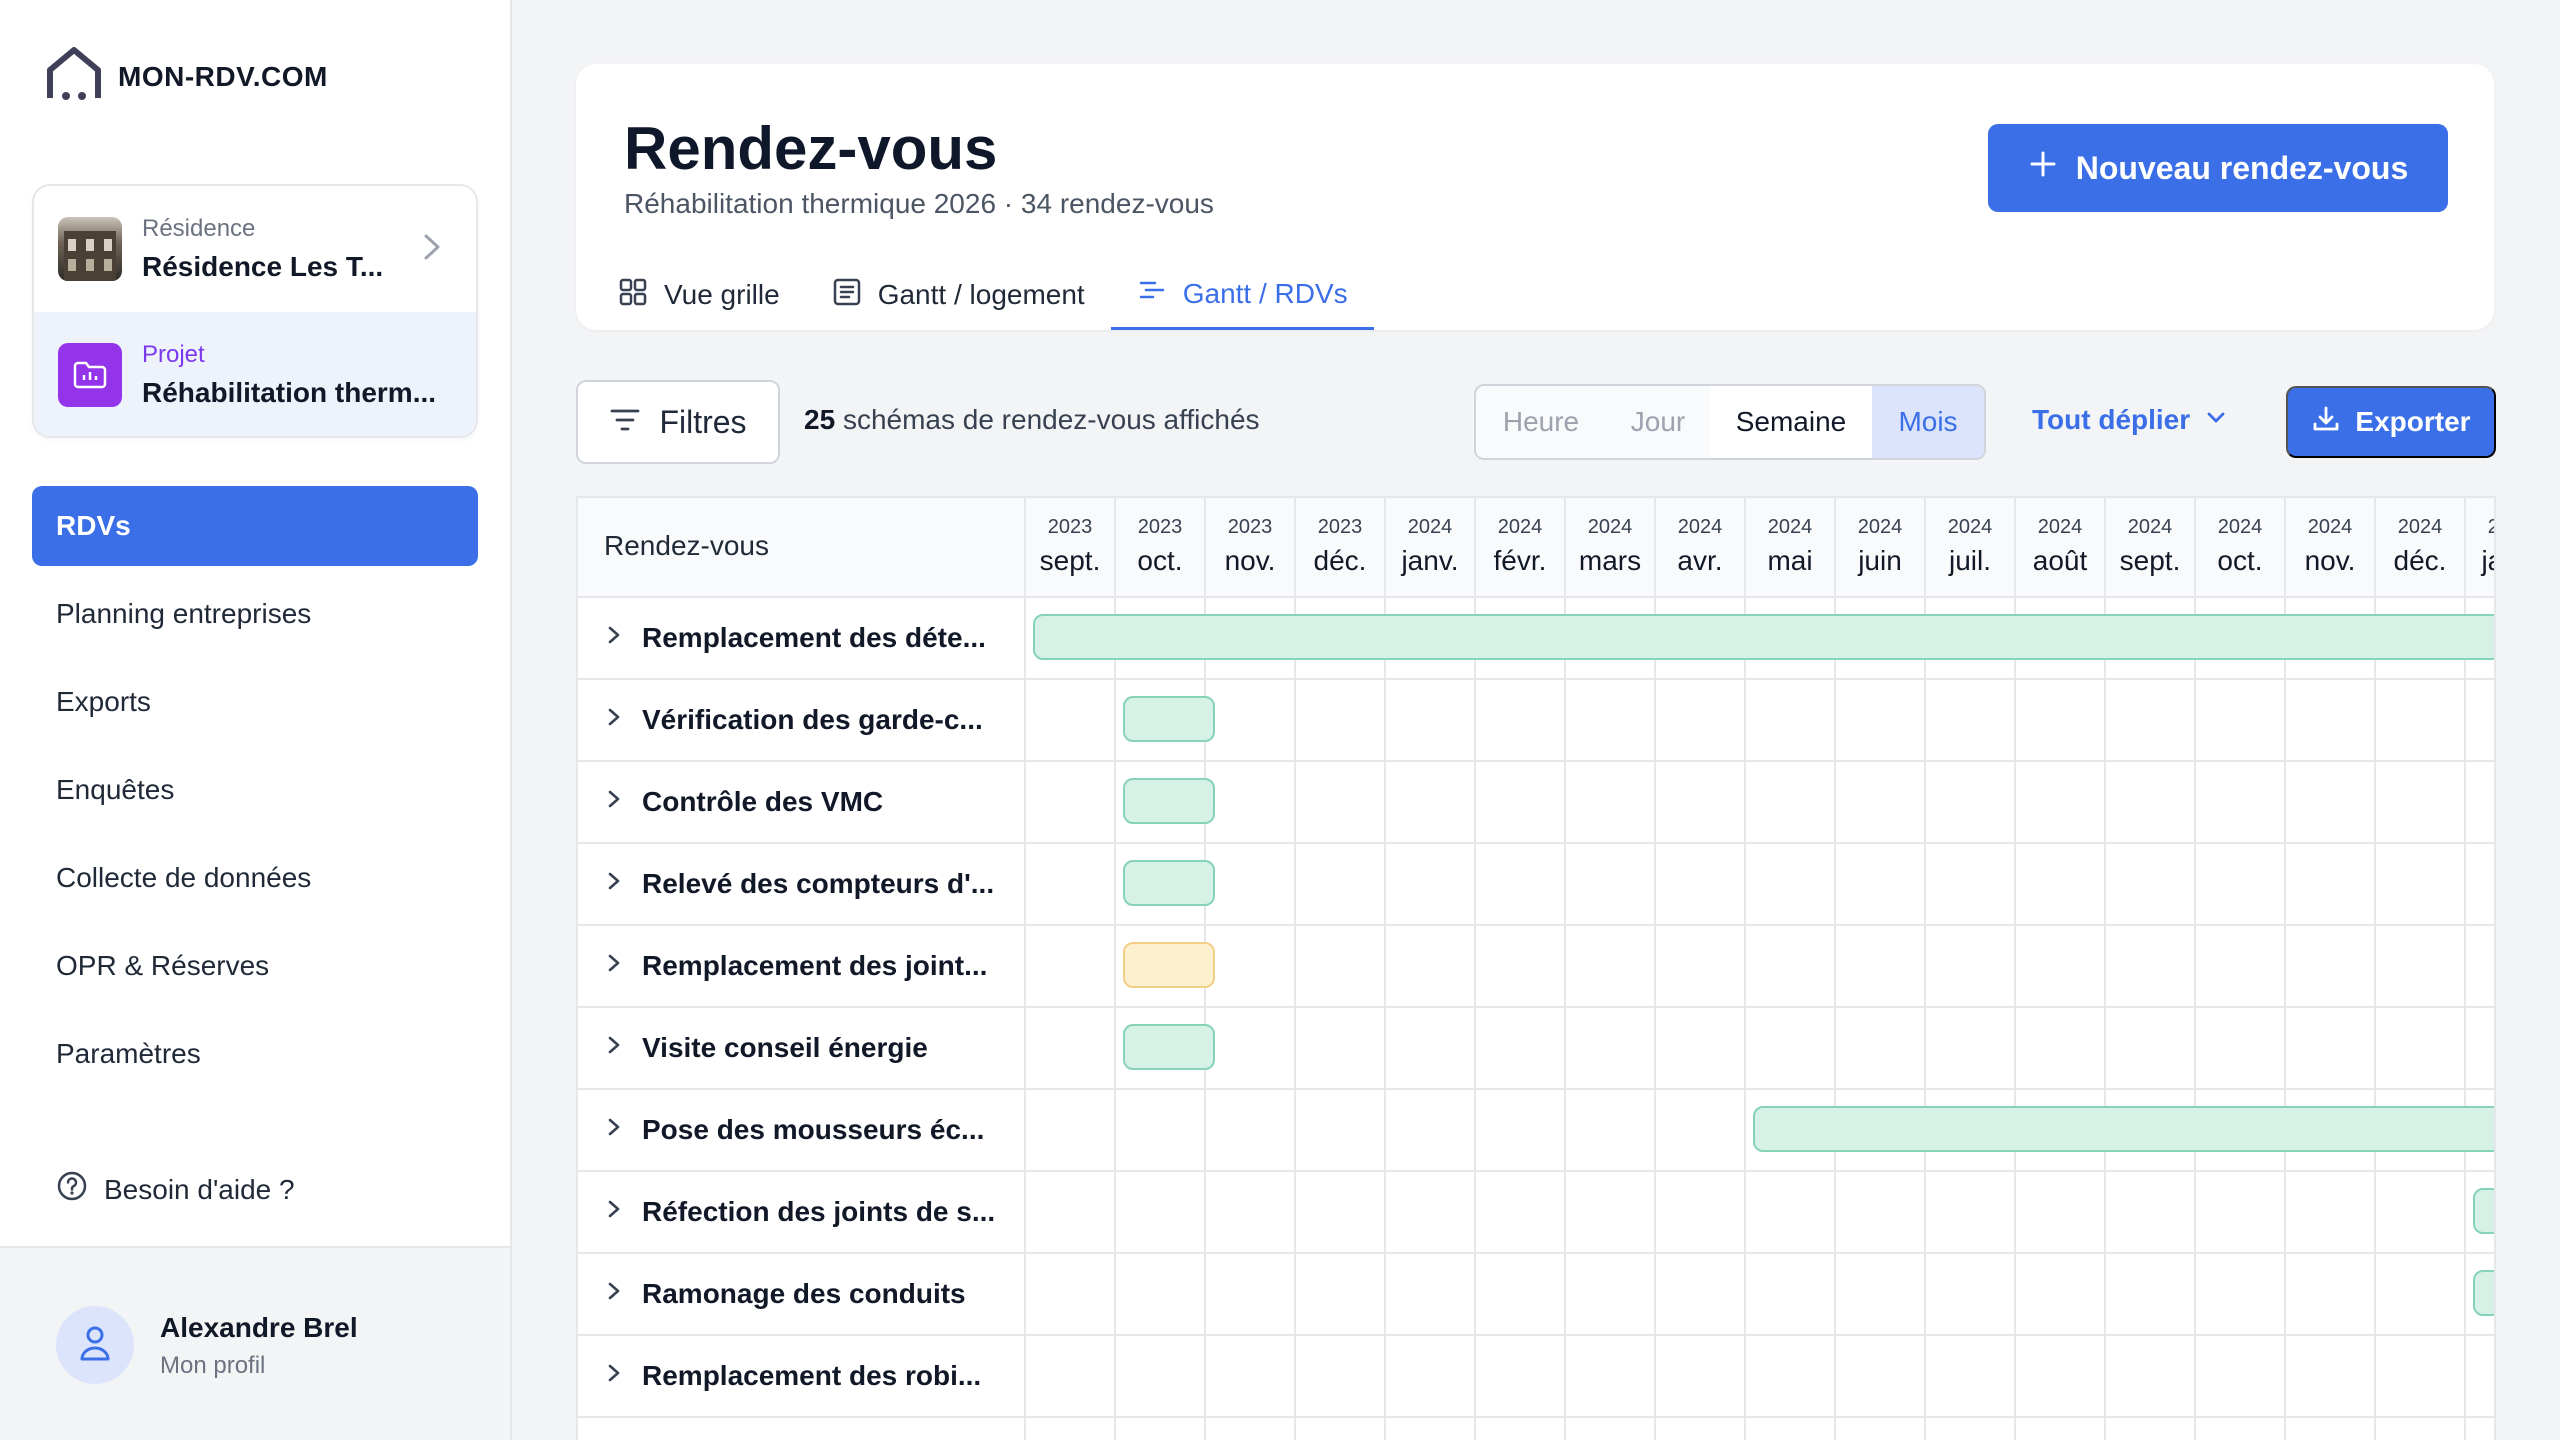  What do you see at coordinates (2218, 168) in the screenshot?
I see `new-appointment-button: Nouveau rendez-vous` at bounding box center [2218, 168].